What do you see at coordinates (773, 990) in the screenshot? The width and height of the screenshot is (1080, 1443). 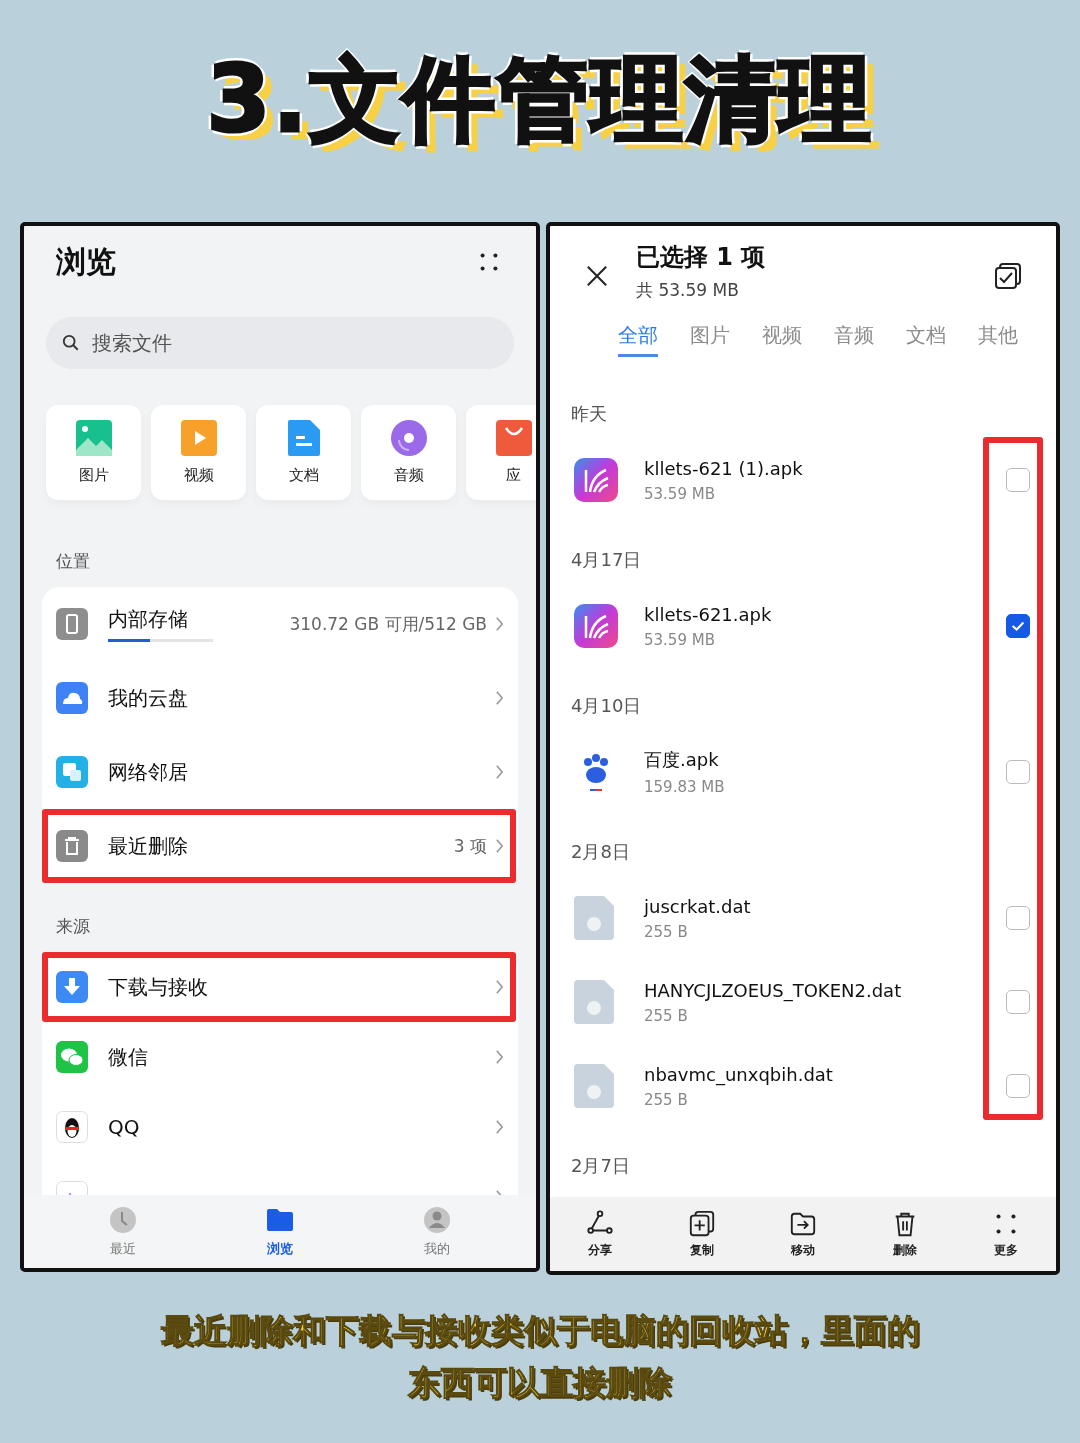 I see `file-name: HANYCJLZOEUS_TOKEN2.dat` at bounding box center [773, 990].